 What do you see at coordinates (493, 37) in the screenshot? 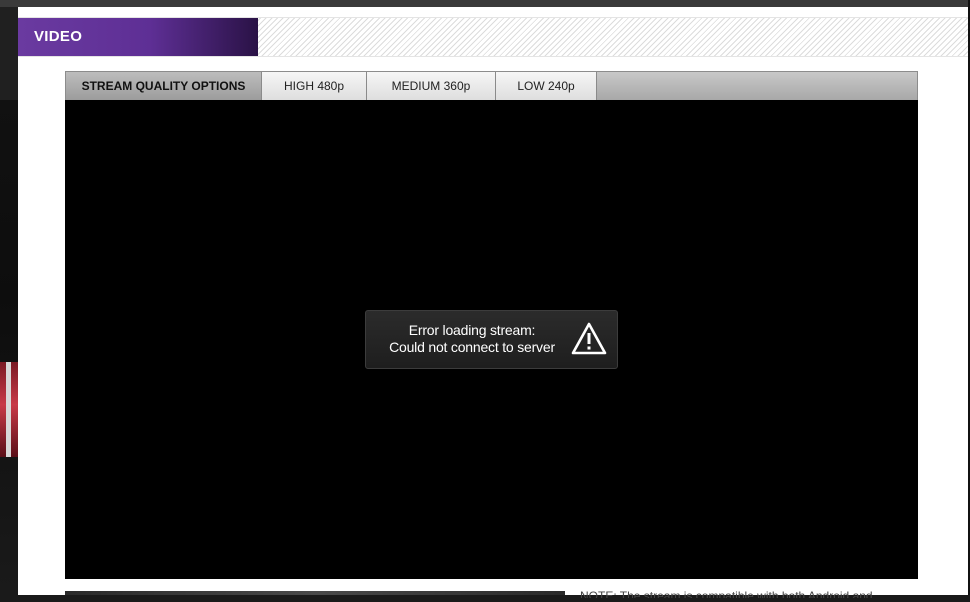
I see `section-header: VIDEO` at bounding box center [493, 37].